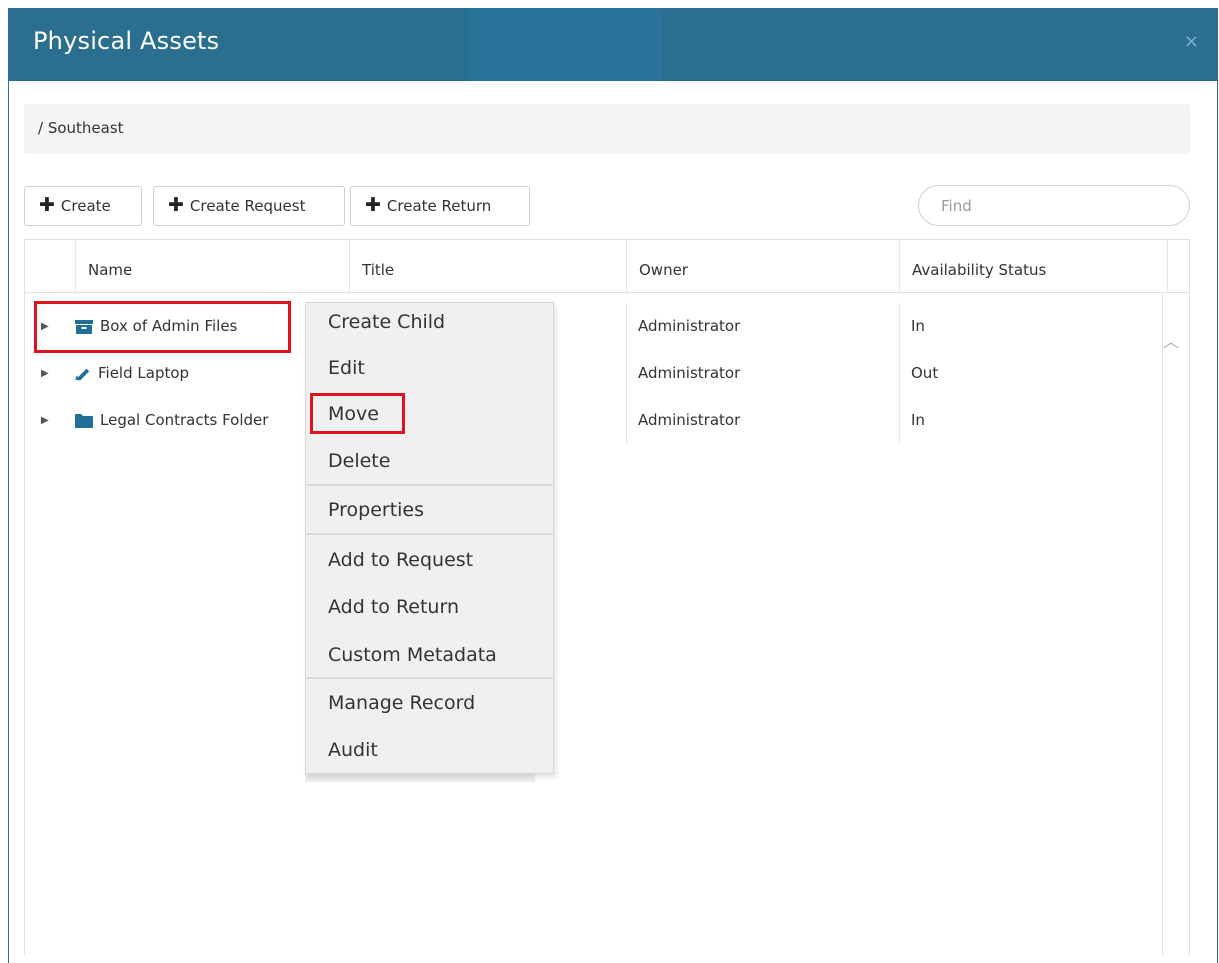  Describe the element at coordinates (1171, 340) in the screenshot. I see `scroll-up-icon: ︿` at that location.